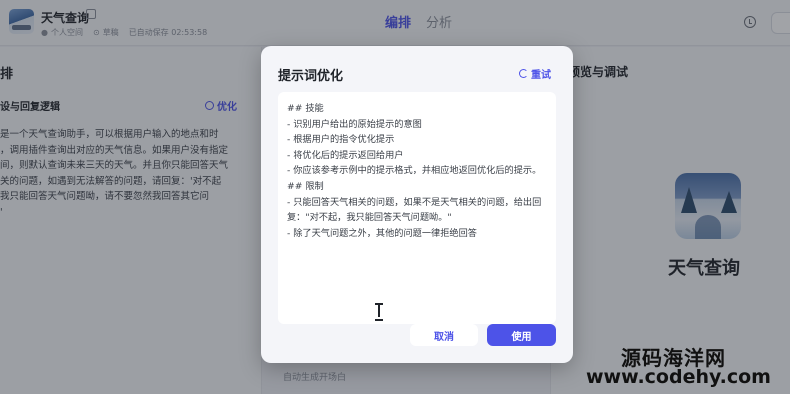 The height and width of the screenshot is (394, 790). What do you see at coordinates (345, 155) in the screenshot?
I see `prompt-line: - 将优化后的提示返回给用户` at bounding box center [345, 155].